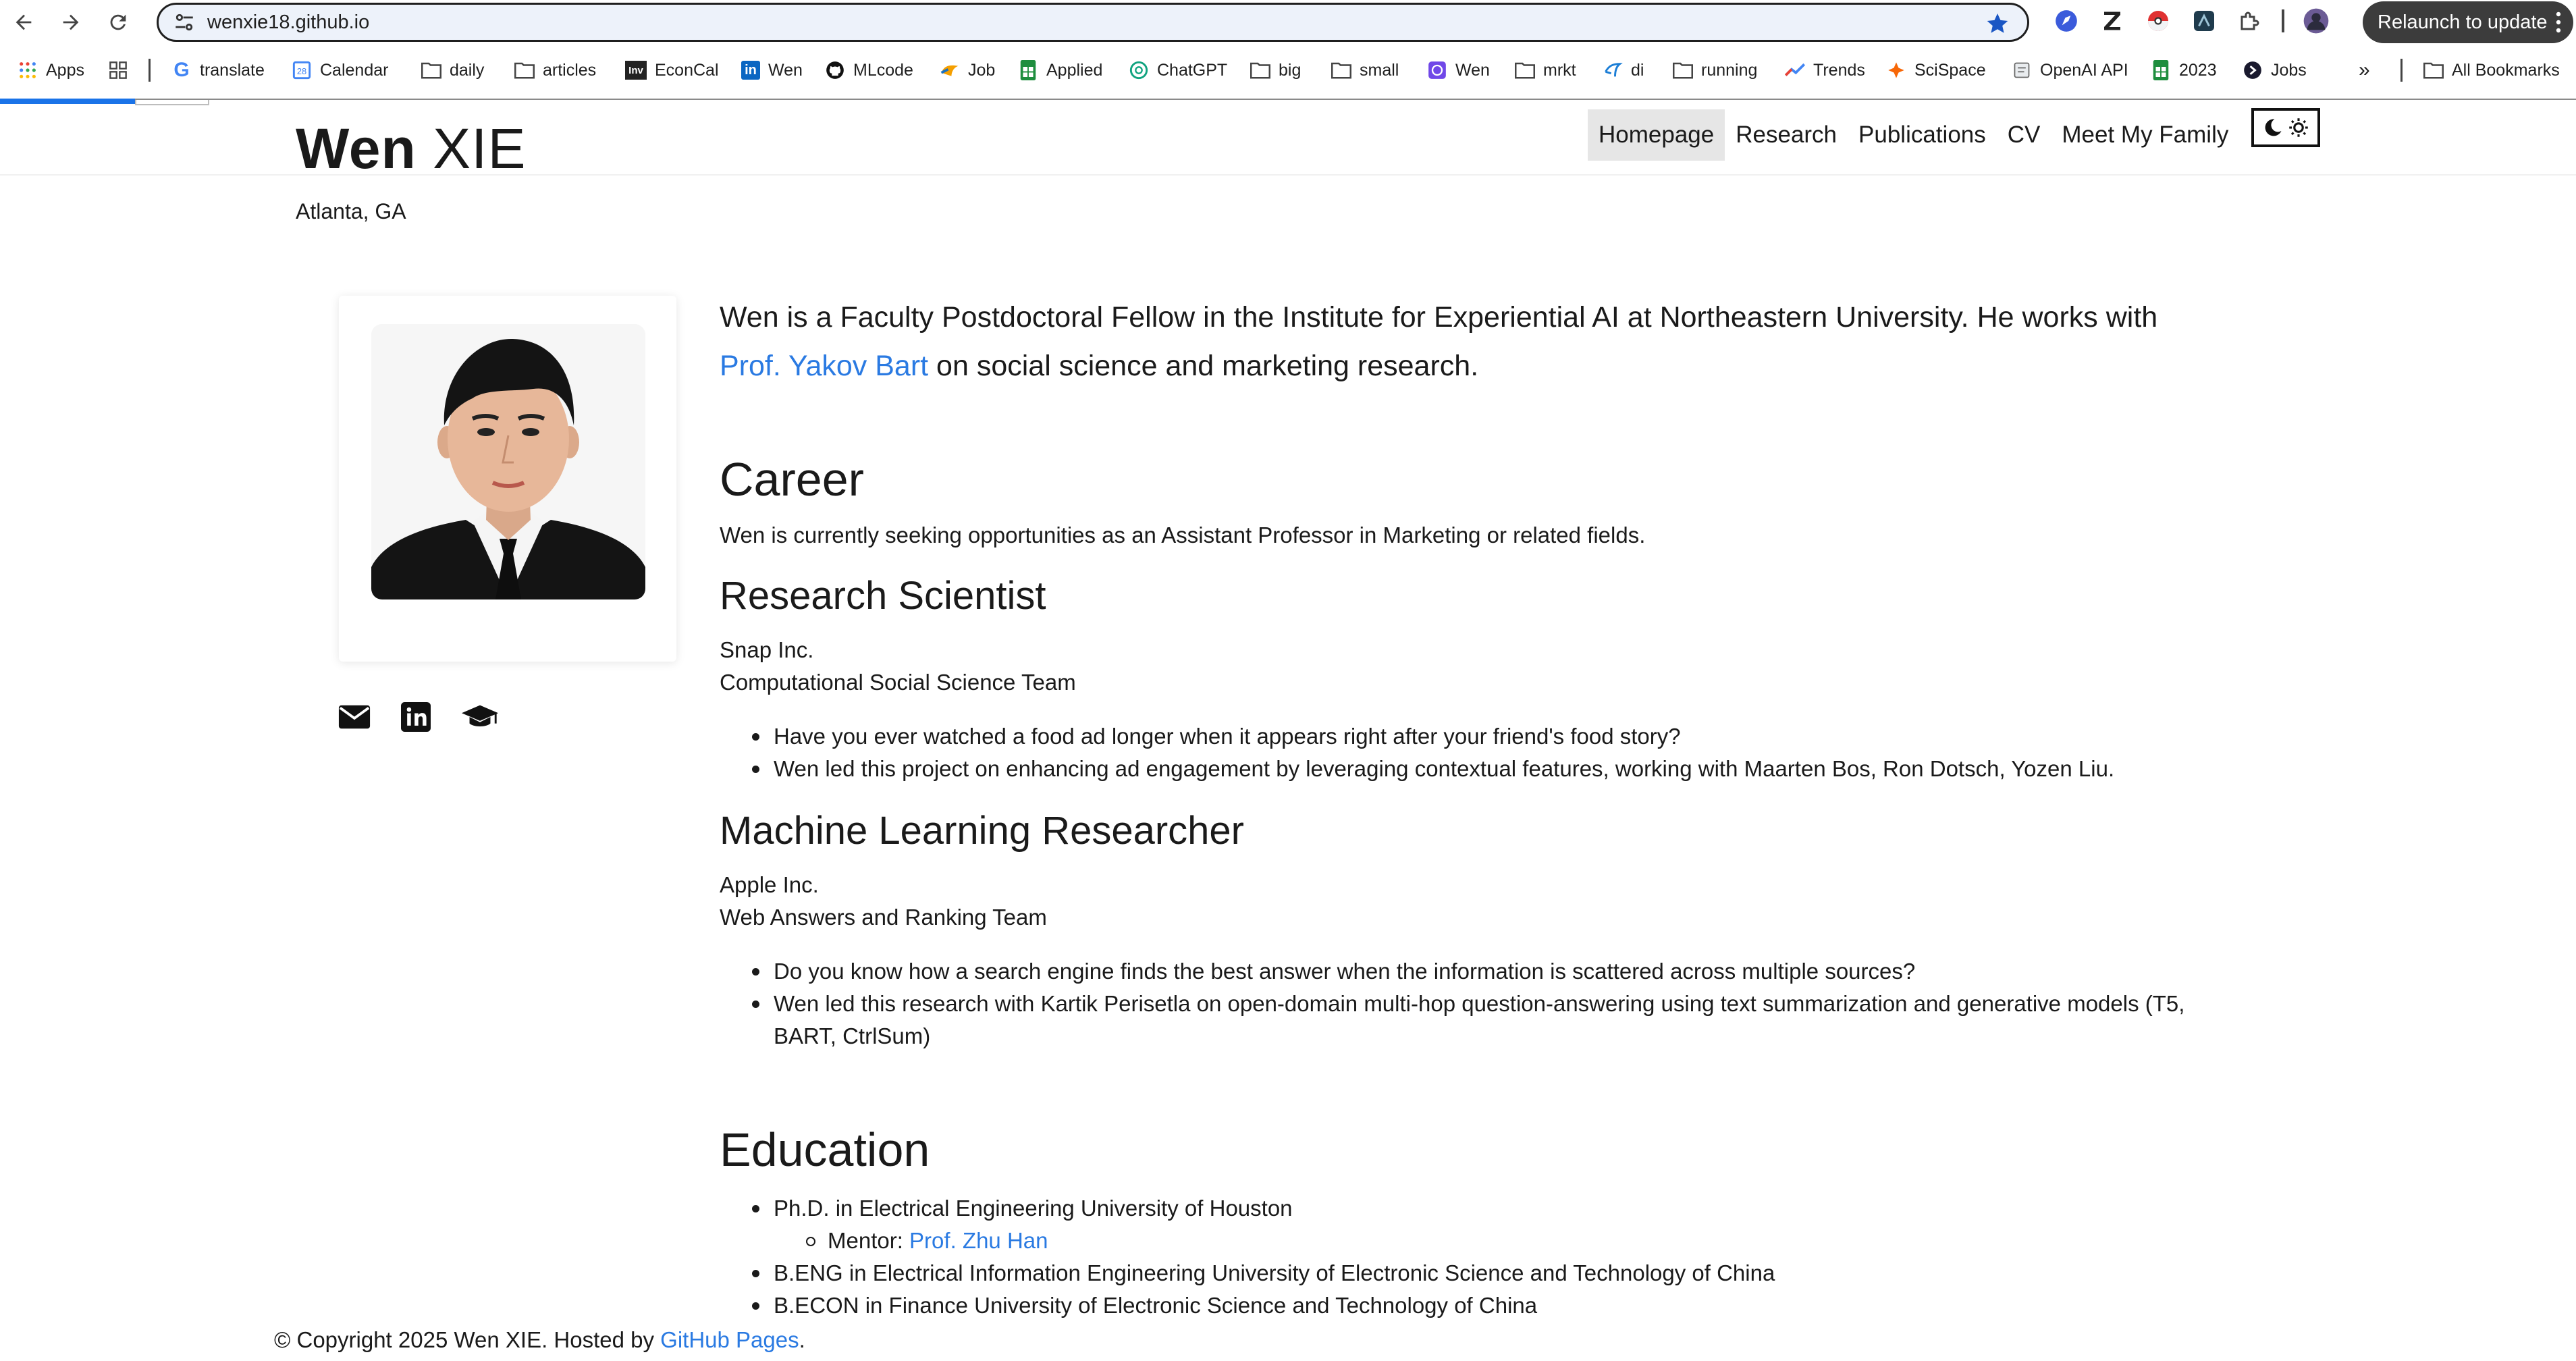 This screenshot has height=1361, width=2576. I want to click on bookmark-mlcode: MLcode, so click(869, 70).